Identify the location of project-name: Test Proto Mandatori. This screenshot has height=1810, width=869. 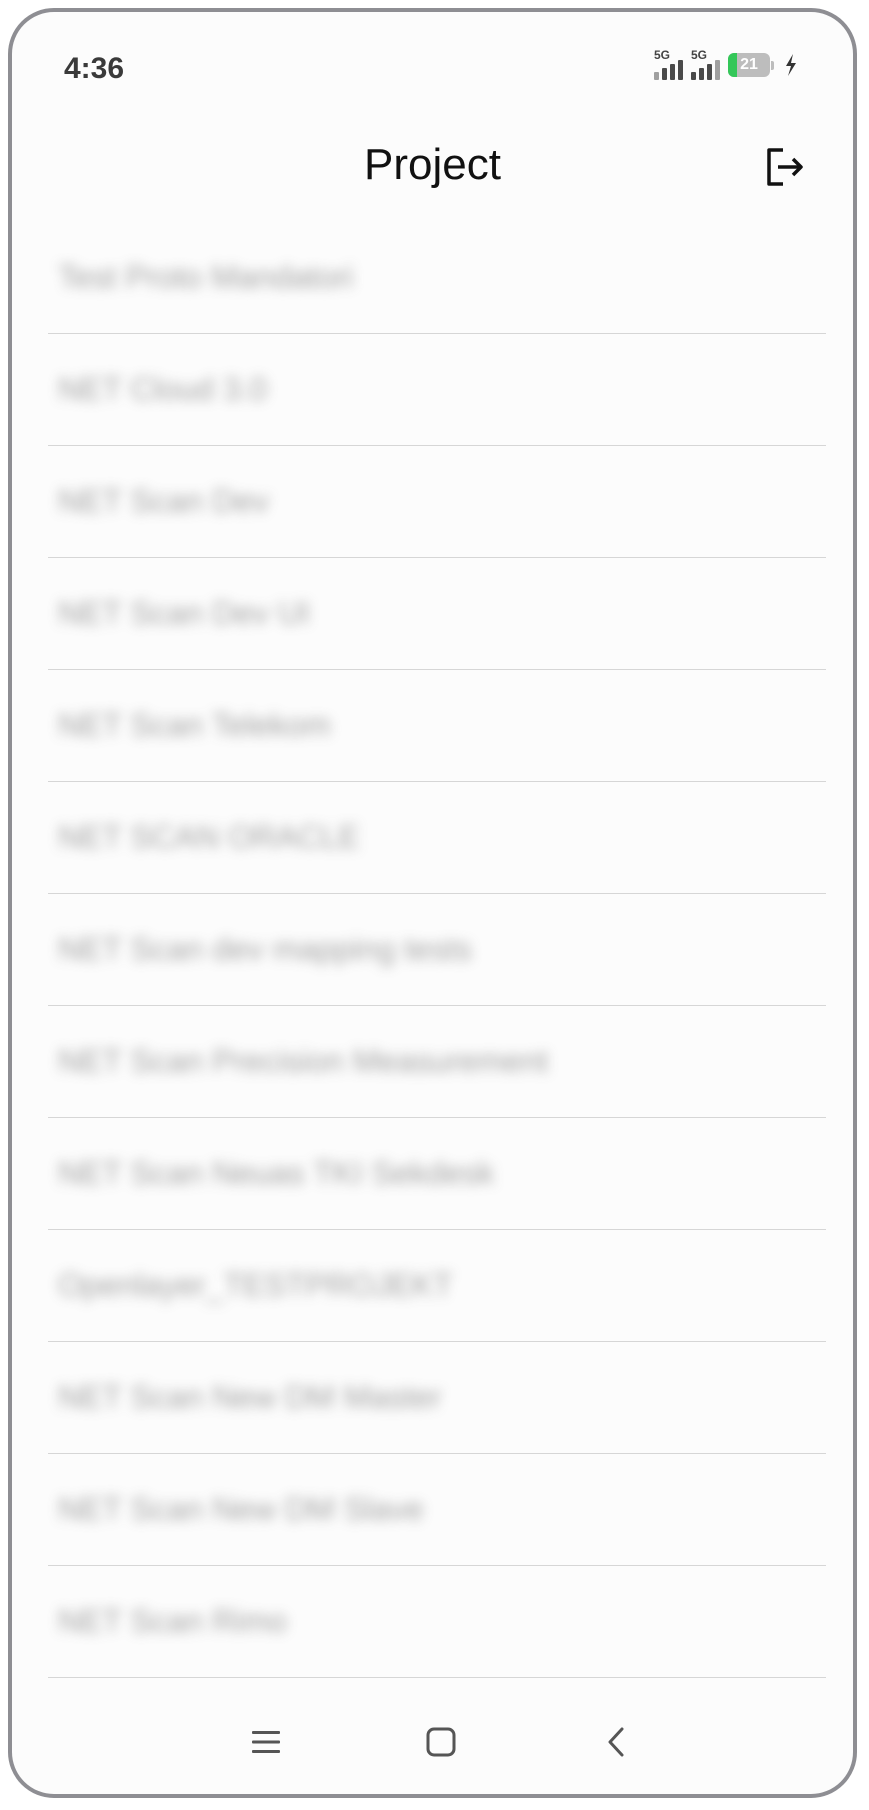
(206, 277).